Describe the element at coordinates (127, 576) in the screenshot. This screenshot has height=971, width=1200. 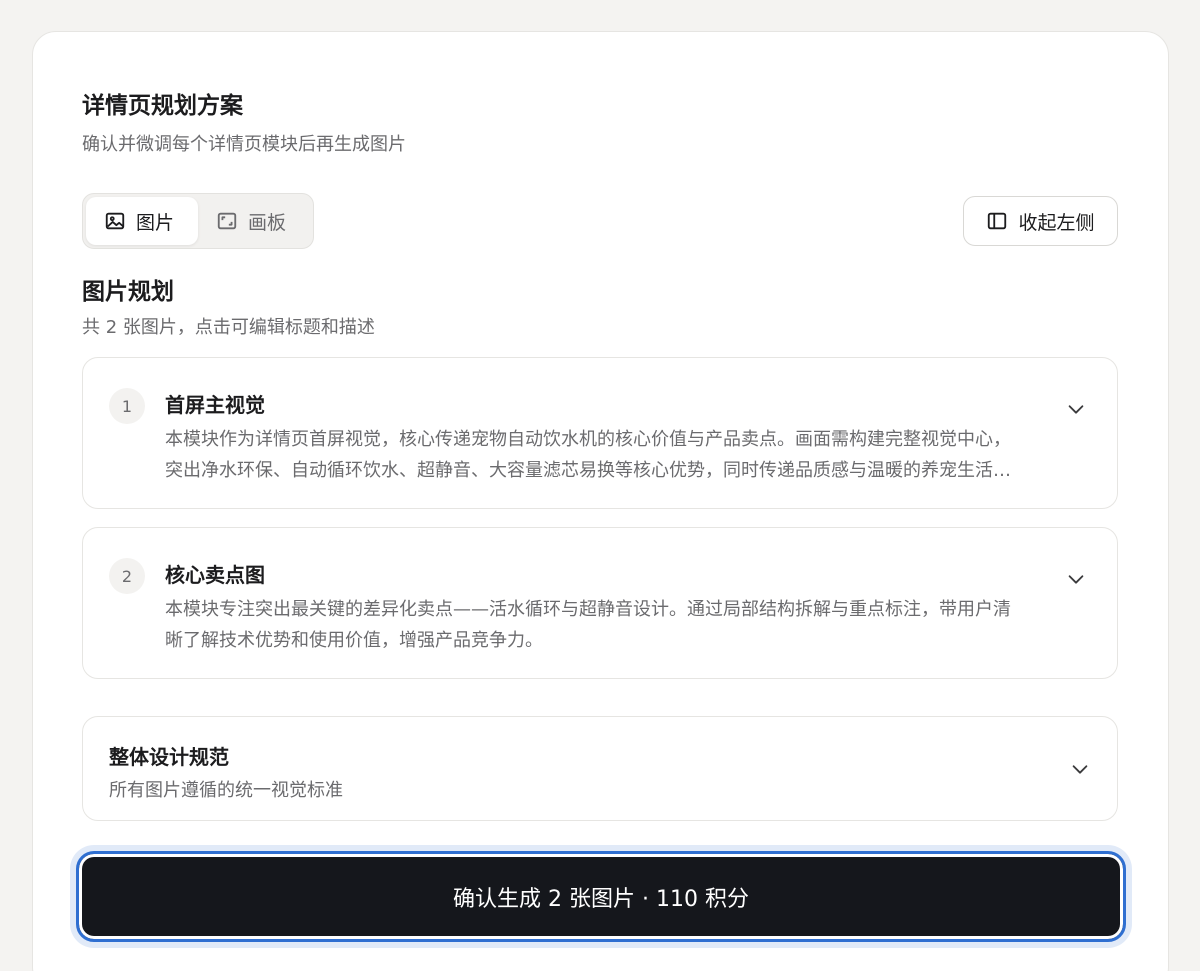
I see `item-number-badge: 2` at that location.